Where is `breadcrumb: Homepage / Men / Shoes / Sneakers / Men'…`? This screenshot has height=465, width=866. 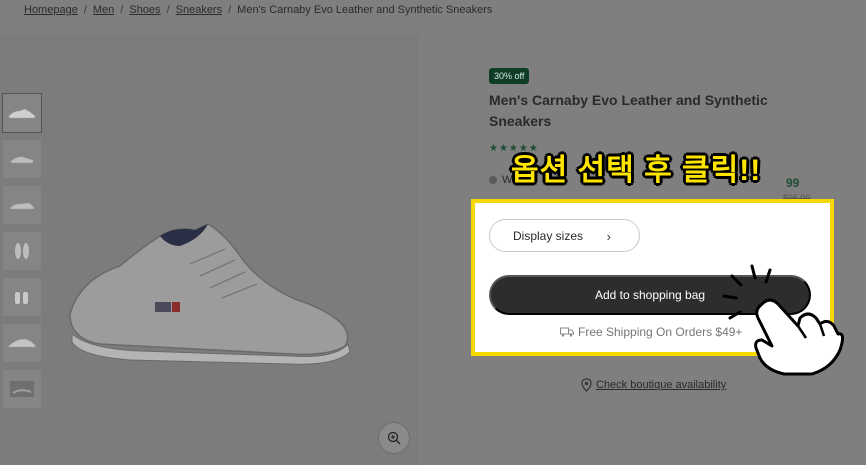
breadcrumb: Homepage / Men / Shoes / Sneakers / Men'… is located at coordinates (258, 10).